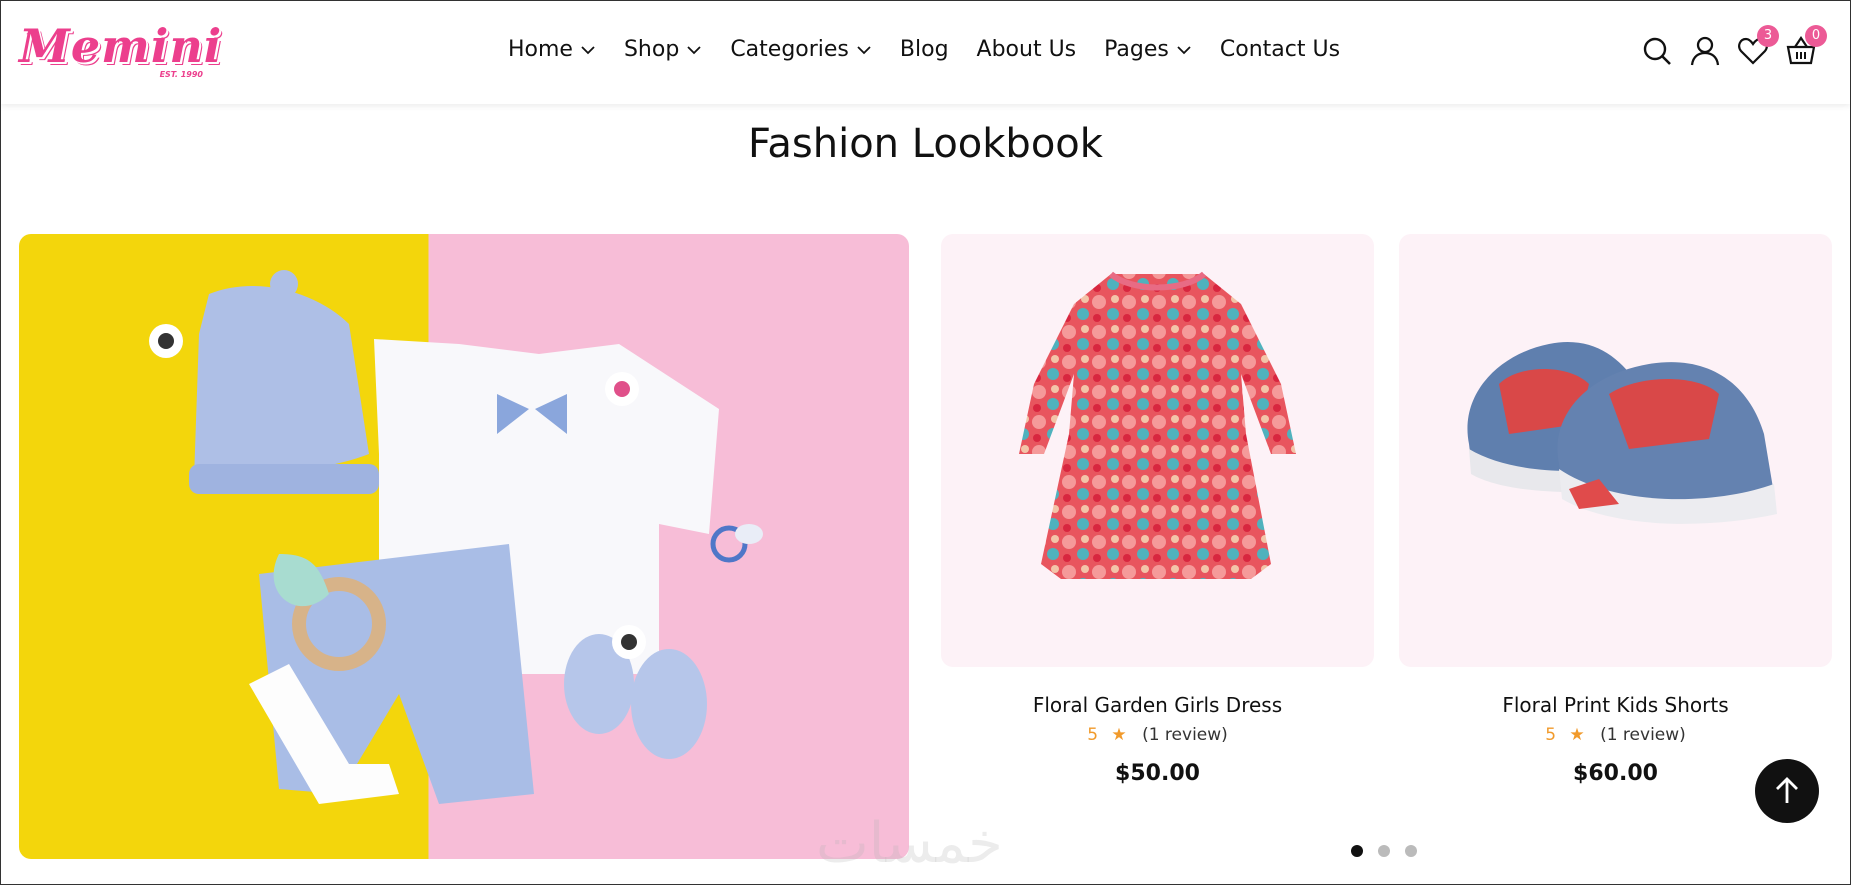  Describe the element at coordinates (1136, 49) in the screenshot. I see `nav-label: Pages` at that location.